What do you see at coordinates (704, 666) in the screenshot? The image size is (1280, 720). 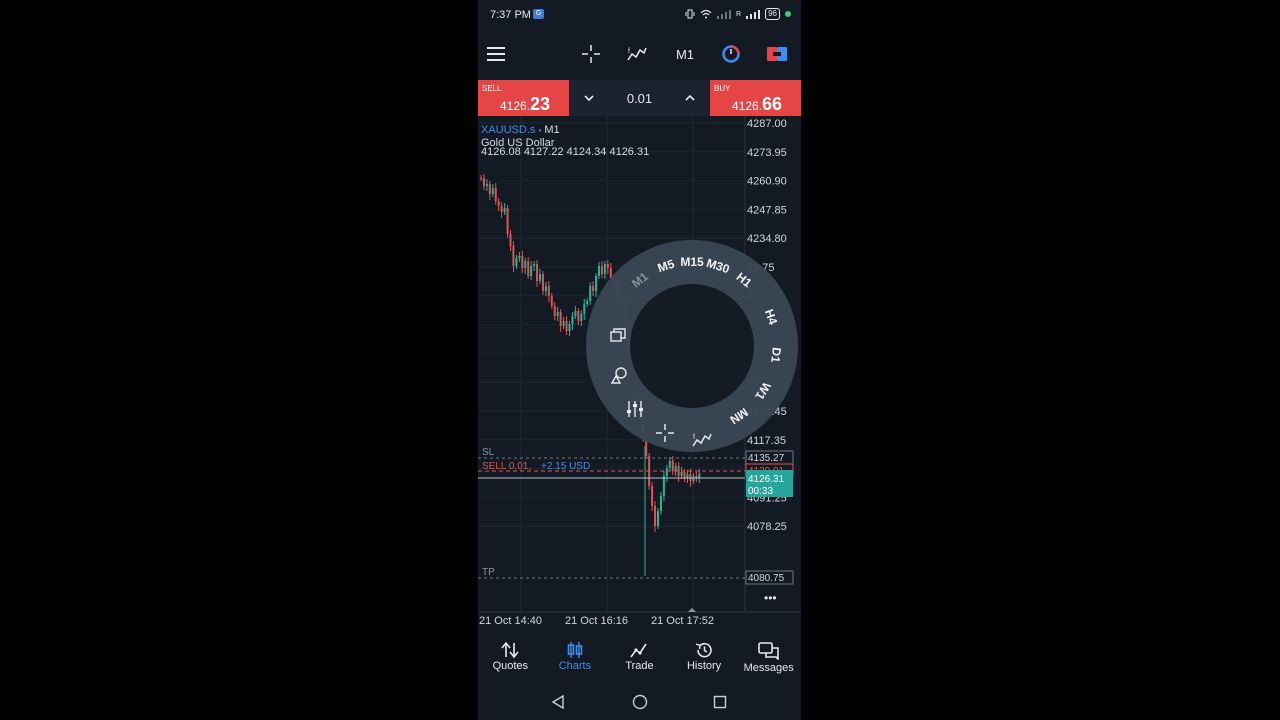 I see `nav-history-label: History` at bounding box center [704, 666].